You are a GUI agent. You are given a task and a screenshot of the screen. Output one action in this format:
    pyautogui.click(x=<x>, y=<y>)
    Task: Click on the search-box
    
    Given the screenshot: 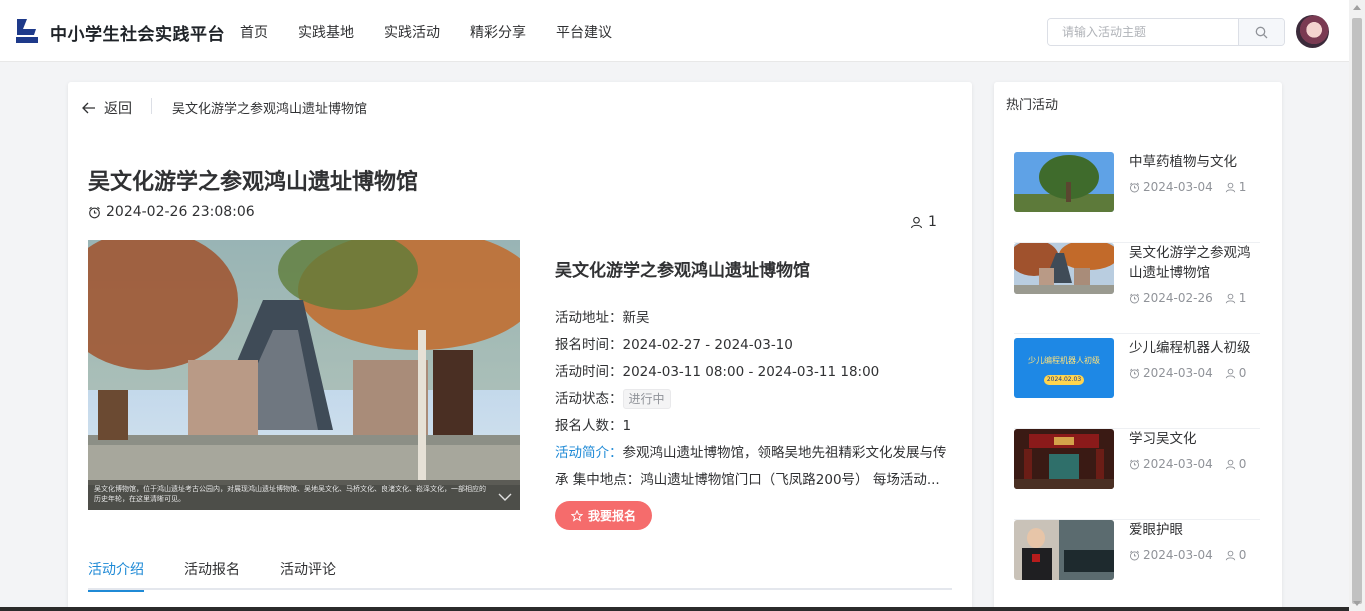 What is the action you would take?
    pyautogui.click(x=1166, y=32)
    